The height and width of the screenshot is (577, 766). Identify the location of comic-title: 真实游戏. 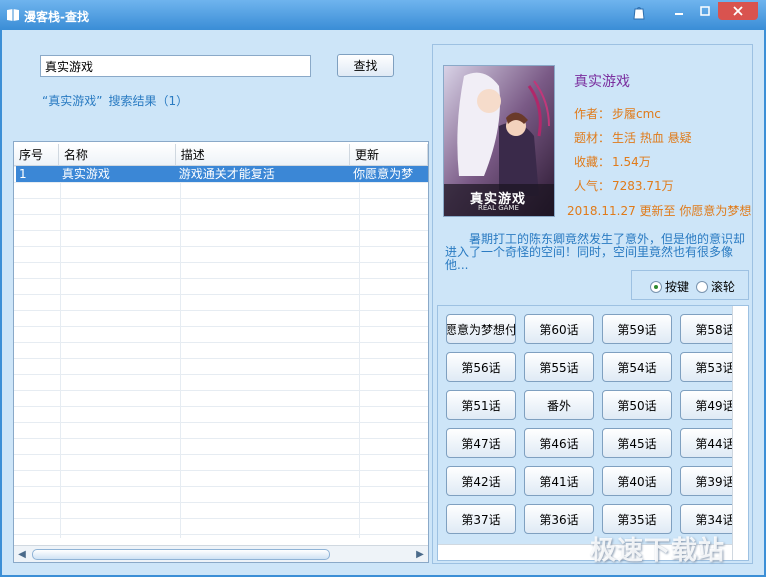
(602, 82).